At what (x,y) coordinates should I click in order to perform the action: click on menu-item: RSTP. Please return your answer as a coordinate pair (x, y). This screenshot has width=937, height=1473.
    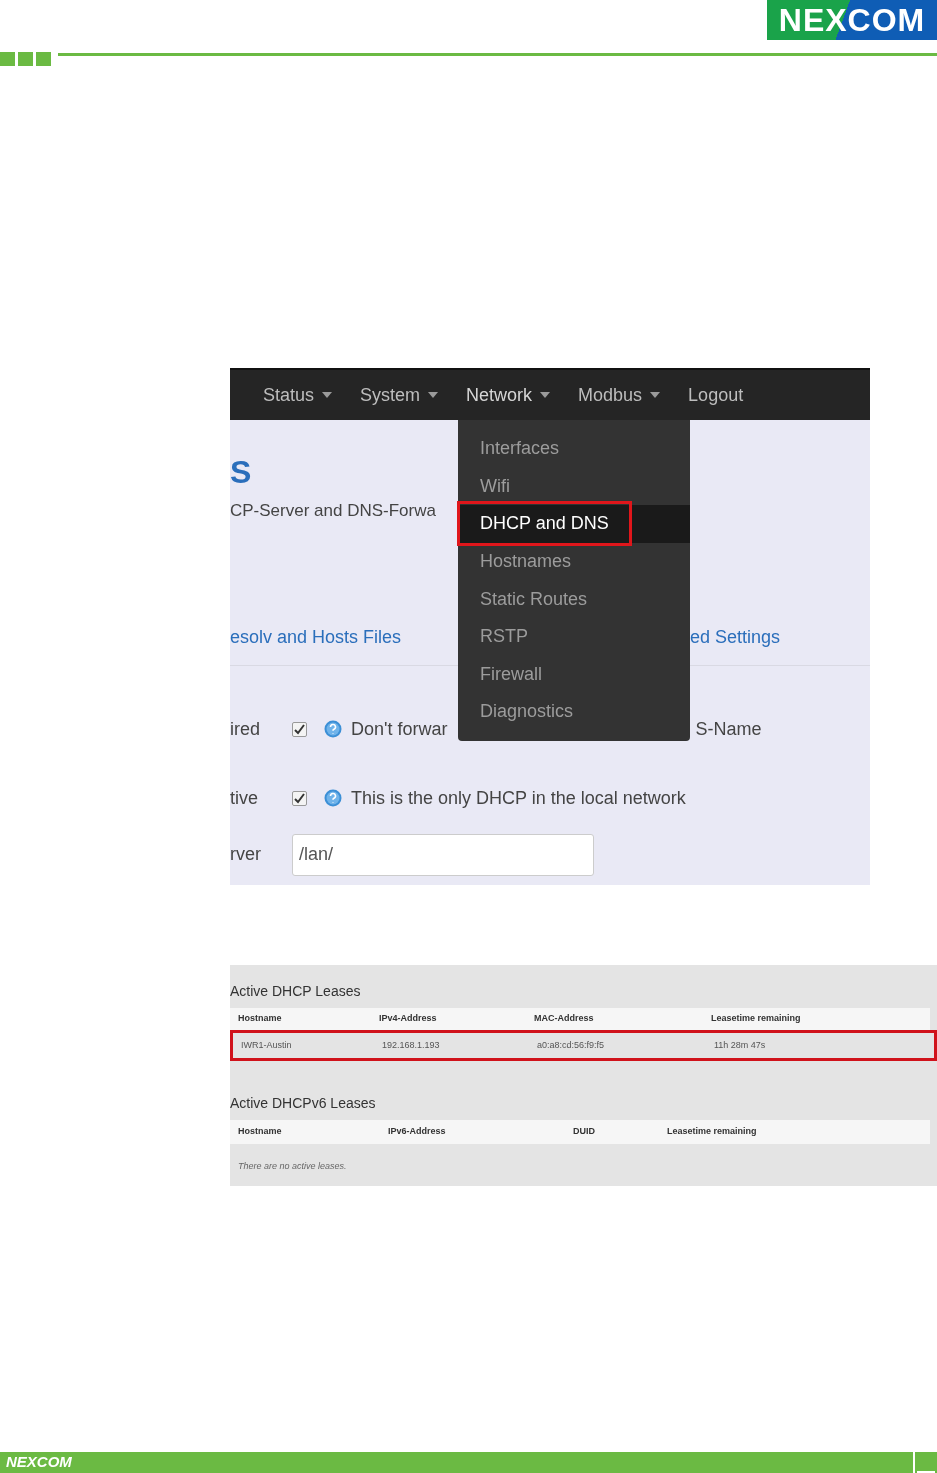
    Looking at the image, I should click on (574, 636).